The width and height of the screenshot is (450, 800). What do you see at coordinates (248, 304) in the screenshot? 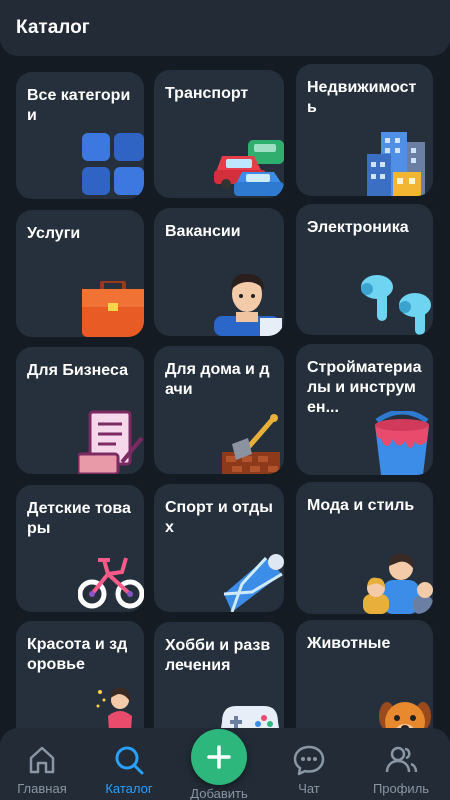
I see `worker-icon` at bounding box center [248, 304].